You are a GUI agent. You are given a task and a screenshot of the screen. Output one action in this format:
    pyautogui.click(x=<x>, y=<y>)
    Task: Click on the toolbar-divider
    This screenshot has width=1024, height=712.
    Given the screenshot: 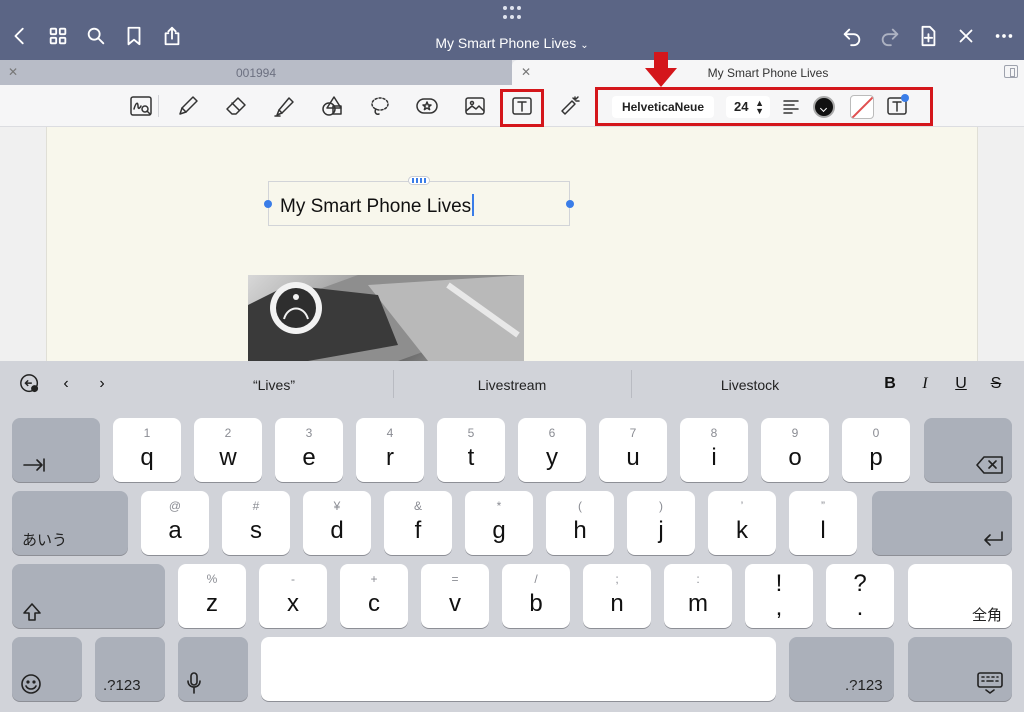 What is the action you would take?
    pyautogui.click(x=158, y=106)
    